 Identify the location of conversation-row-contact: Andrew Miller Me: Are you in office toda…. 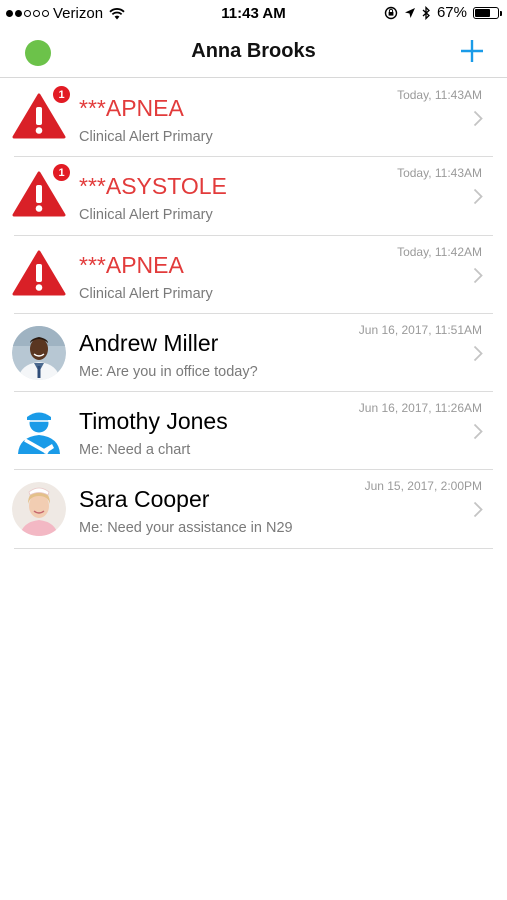
(253, 353).